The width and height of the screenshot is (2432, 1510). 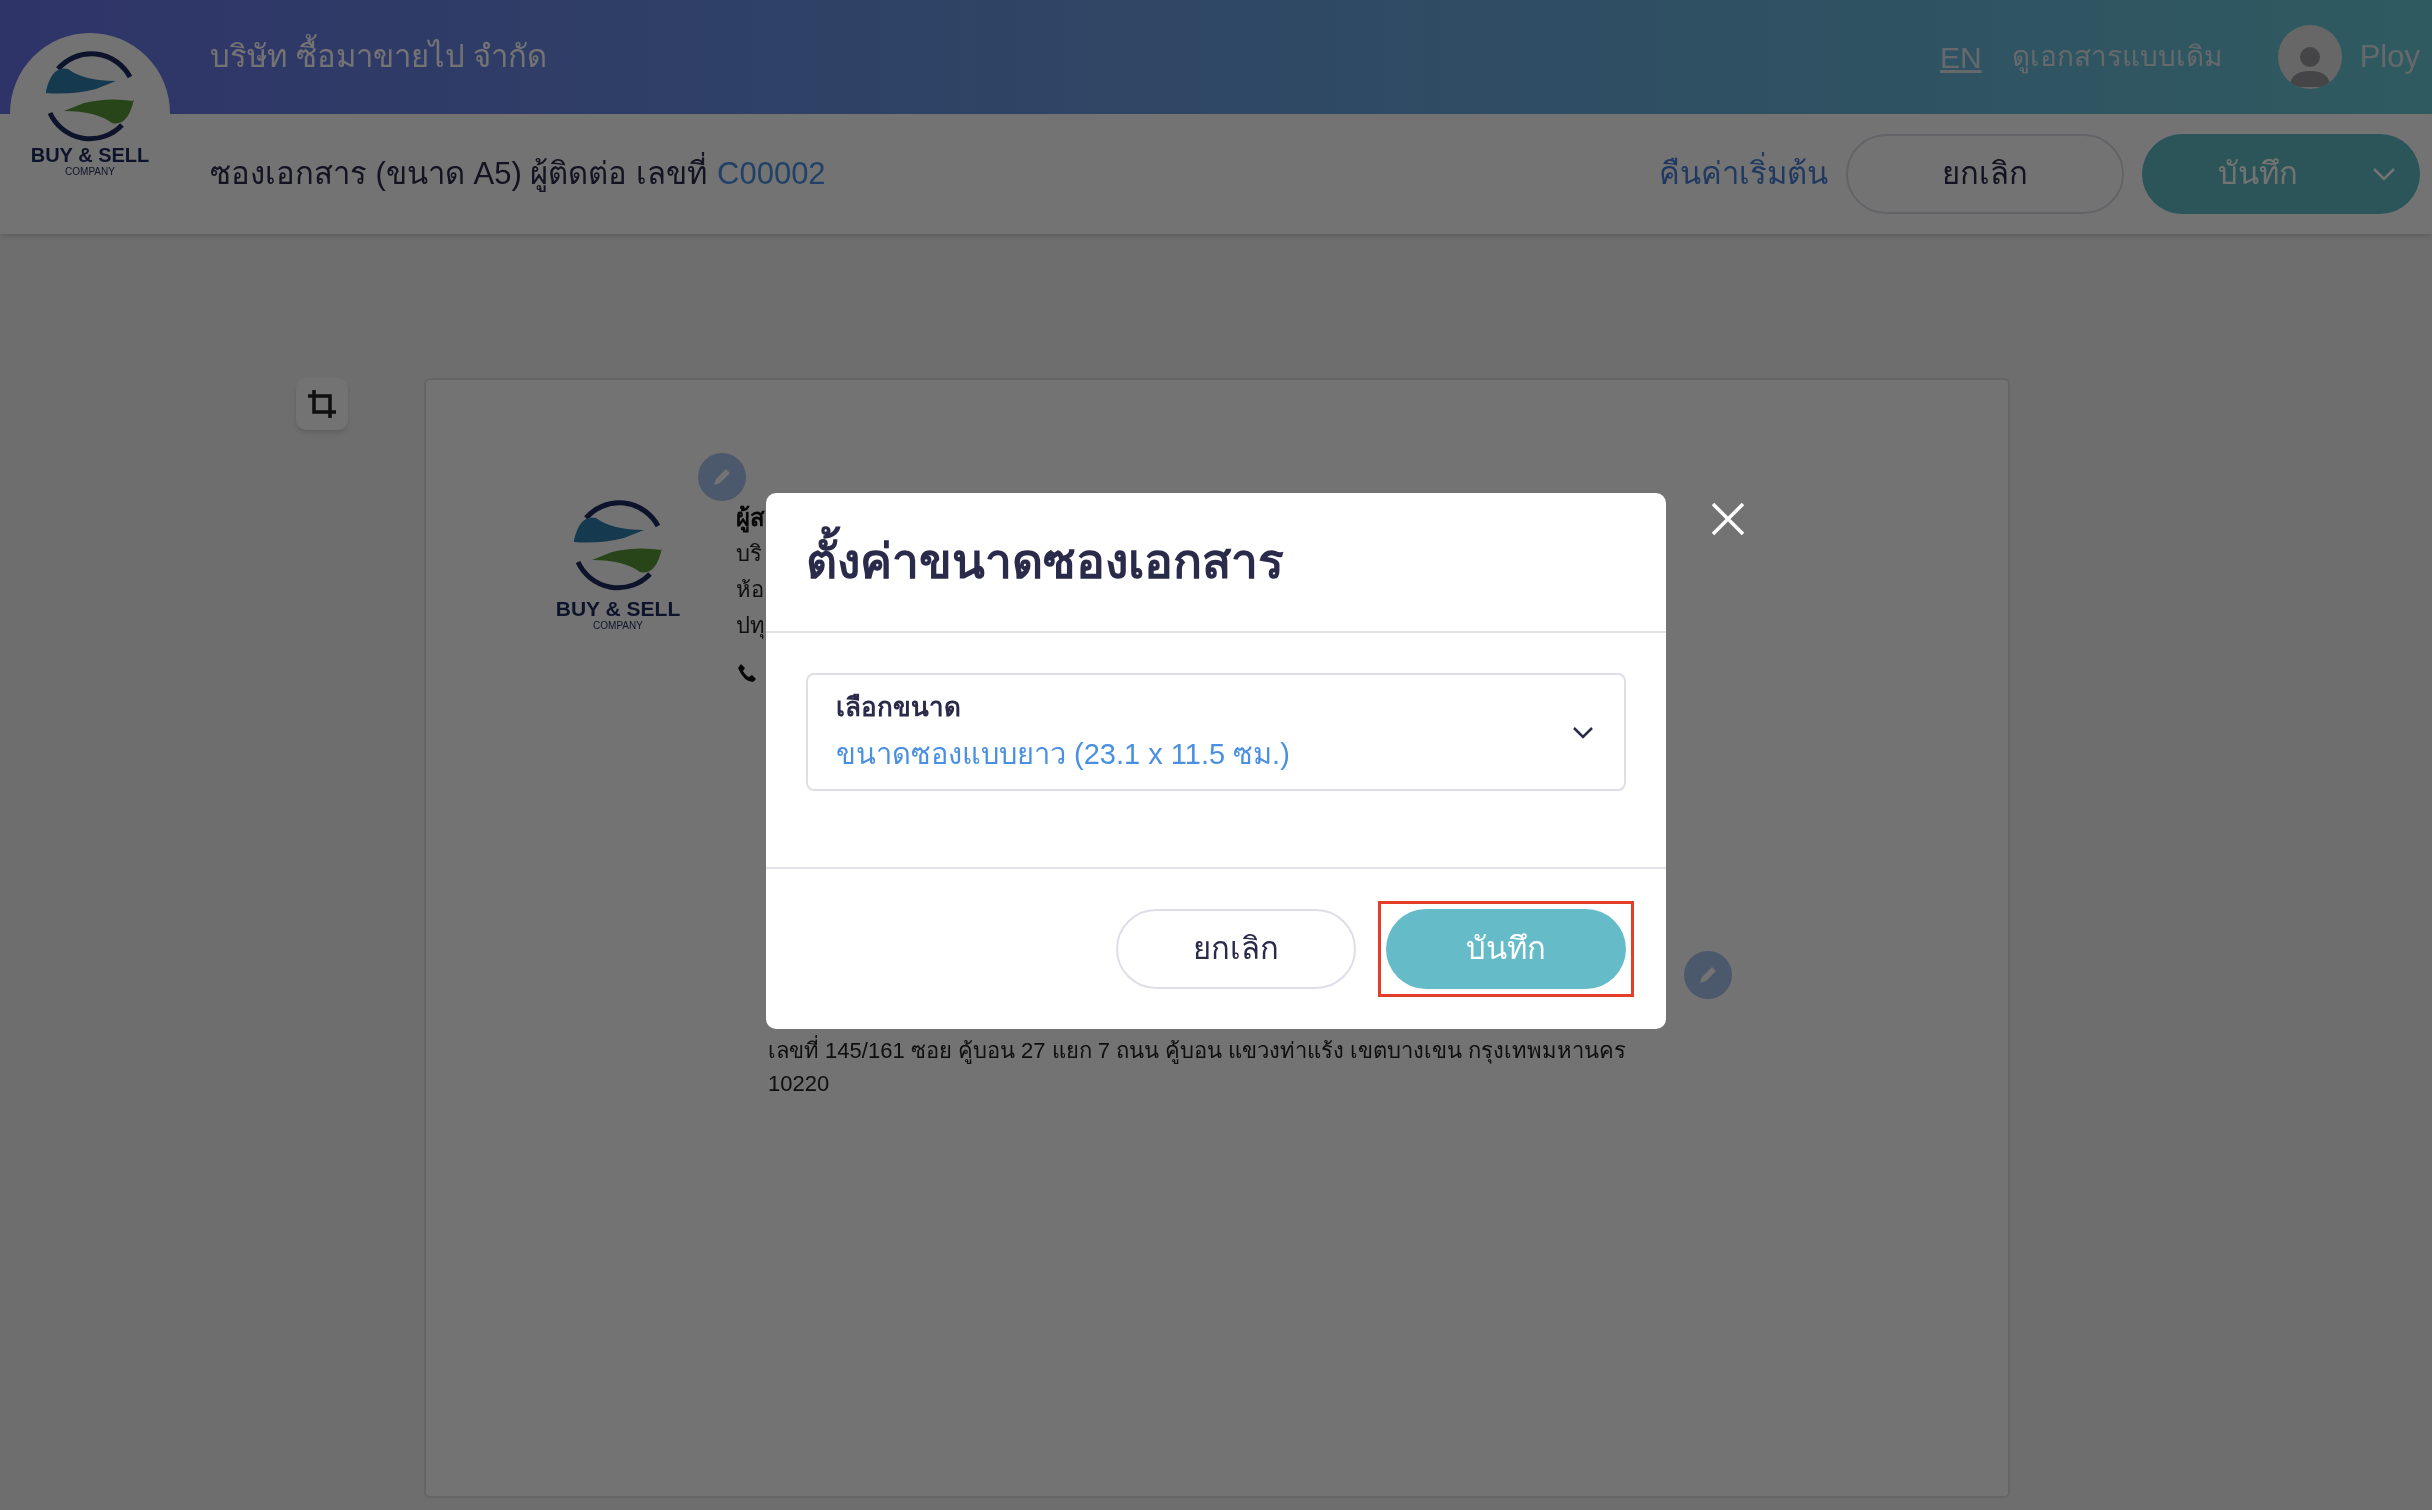 What do you see at coordinates (379, 57) in the screenshot?
I see `company-name: บริษัท ซื้อมาขายไป จำกัด` at bounding box center [379, 57].